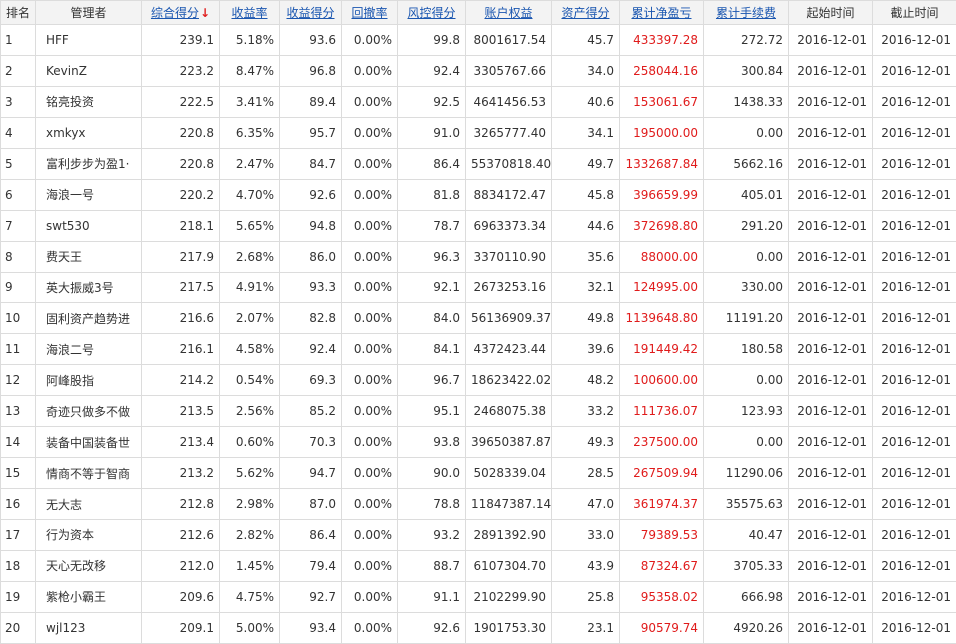 Image resolution: width=956 pixels, height=644 pixels. Describe the element at coordinates (831, 13) in the screenshot. I see `header-start-date: 起始时间` at that location.